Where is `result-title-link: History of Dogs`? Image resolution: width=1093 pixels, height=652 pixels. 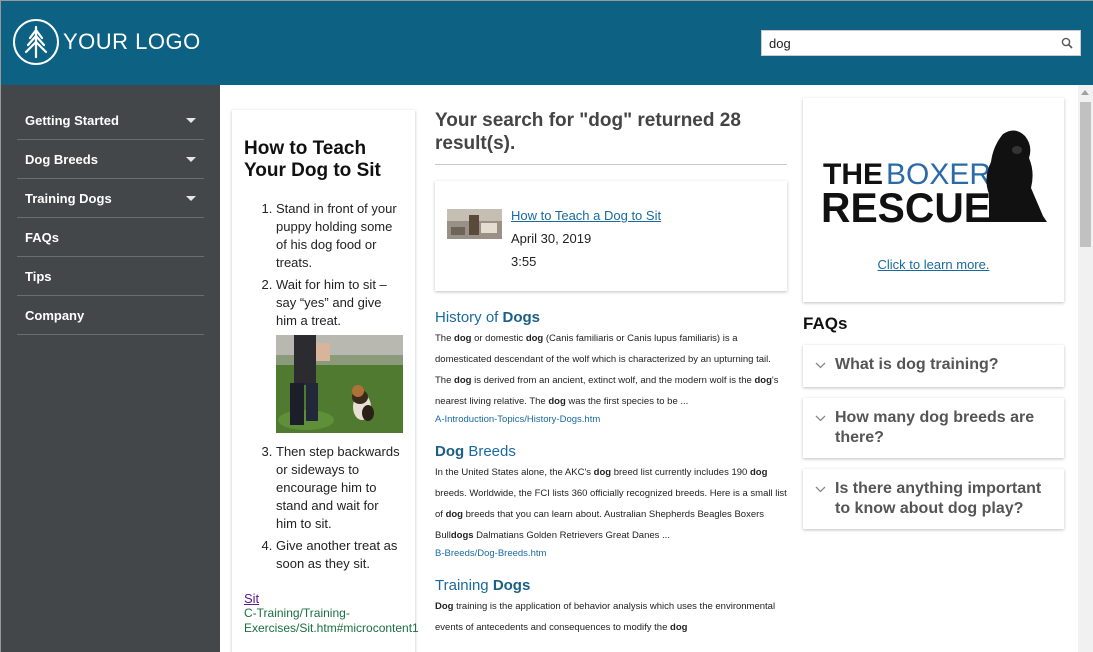
result-title-link: History of Dogs is located at coordinates (611, 317).